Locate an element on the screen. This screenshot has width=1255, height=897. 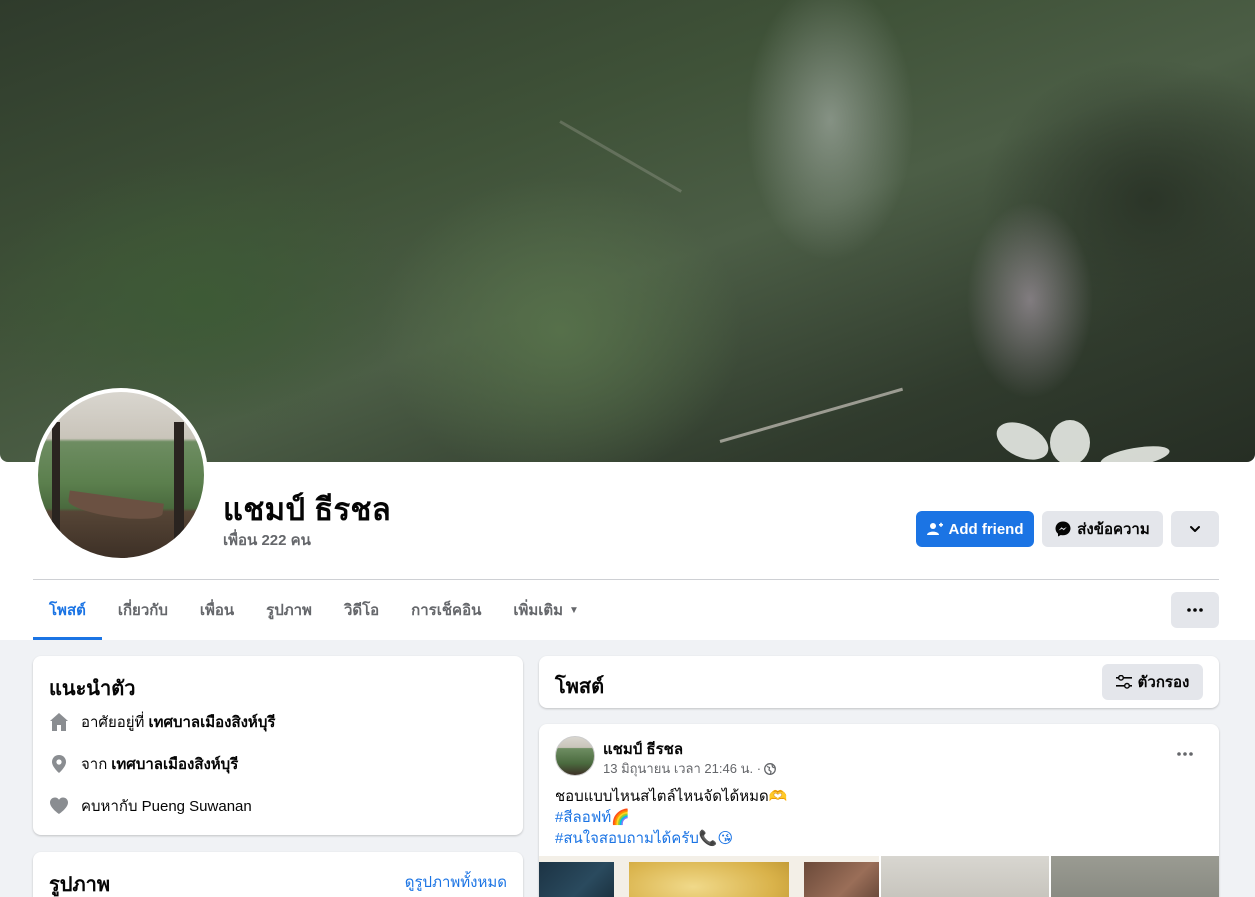
tab-videos-label: วิดีโอ is located at coordinates (361, 610).